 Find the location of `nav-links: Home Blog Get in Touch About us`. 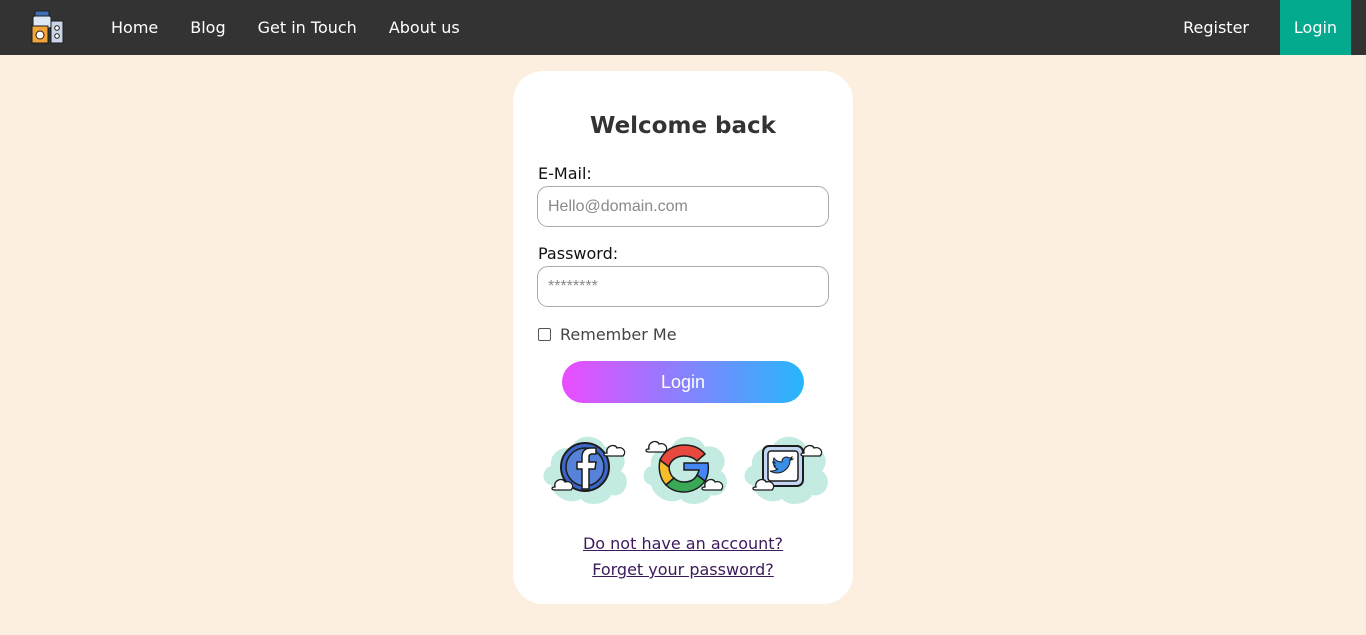

nav-links: Home Blog Get in Touch About us is located at coordinates (285, 27).